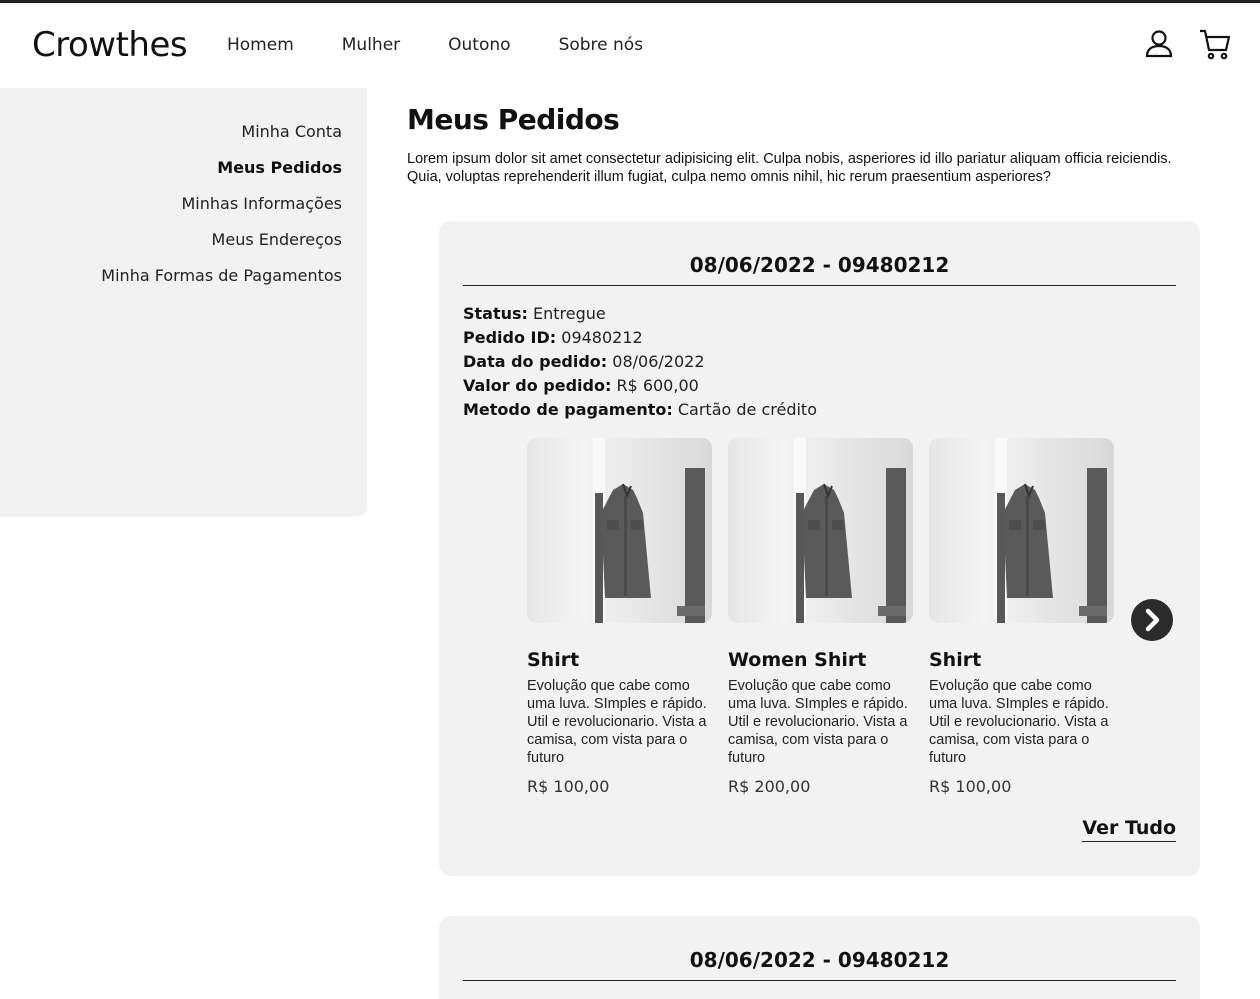  Describe the element at coordinates (831, 410) in the screenshot. I see `order-payment-method: Metodo de pagamento: Cartão de crédito` at that location.